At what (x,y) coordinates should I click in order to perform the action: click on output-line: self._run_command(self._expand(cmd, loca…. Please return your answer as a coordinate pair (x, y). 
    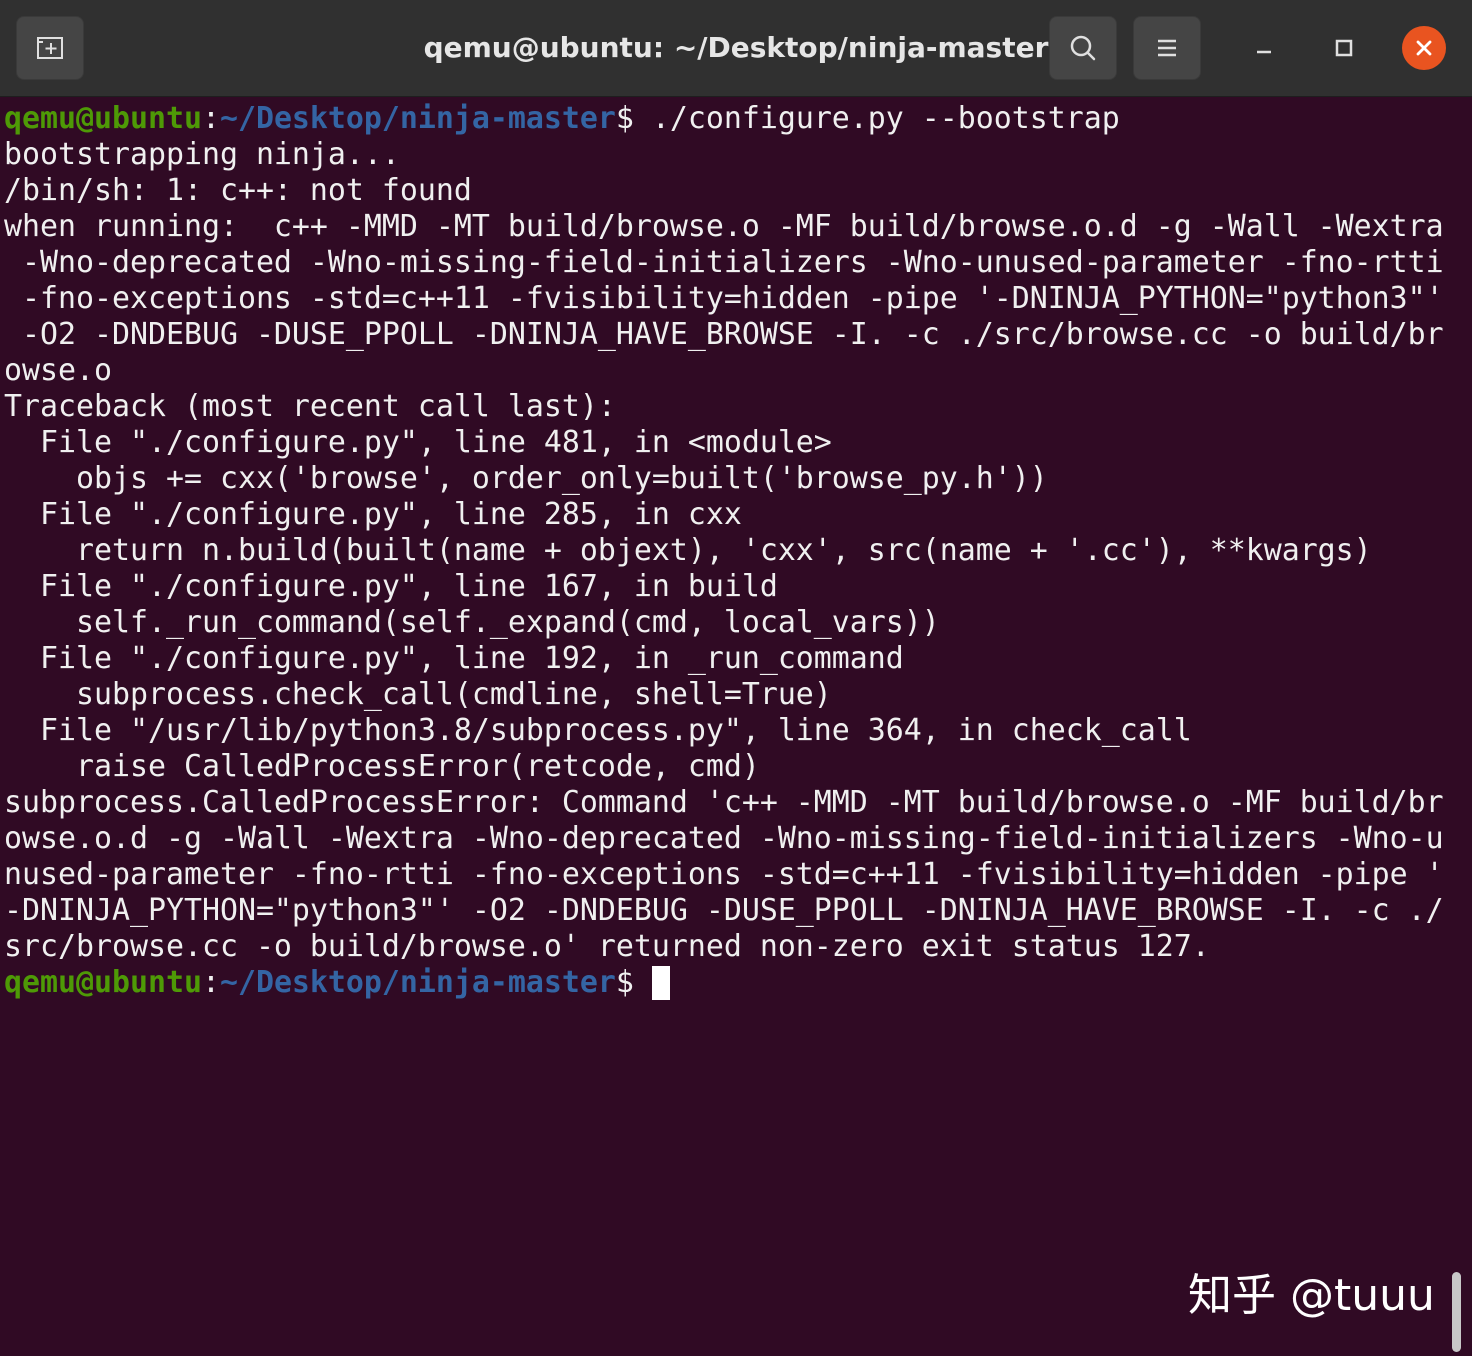
    Looking at the image, I should click on (472, 622).